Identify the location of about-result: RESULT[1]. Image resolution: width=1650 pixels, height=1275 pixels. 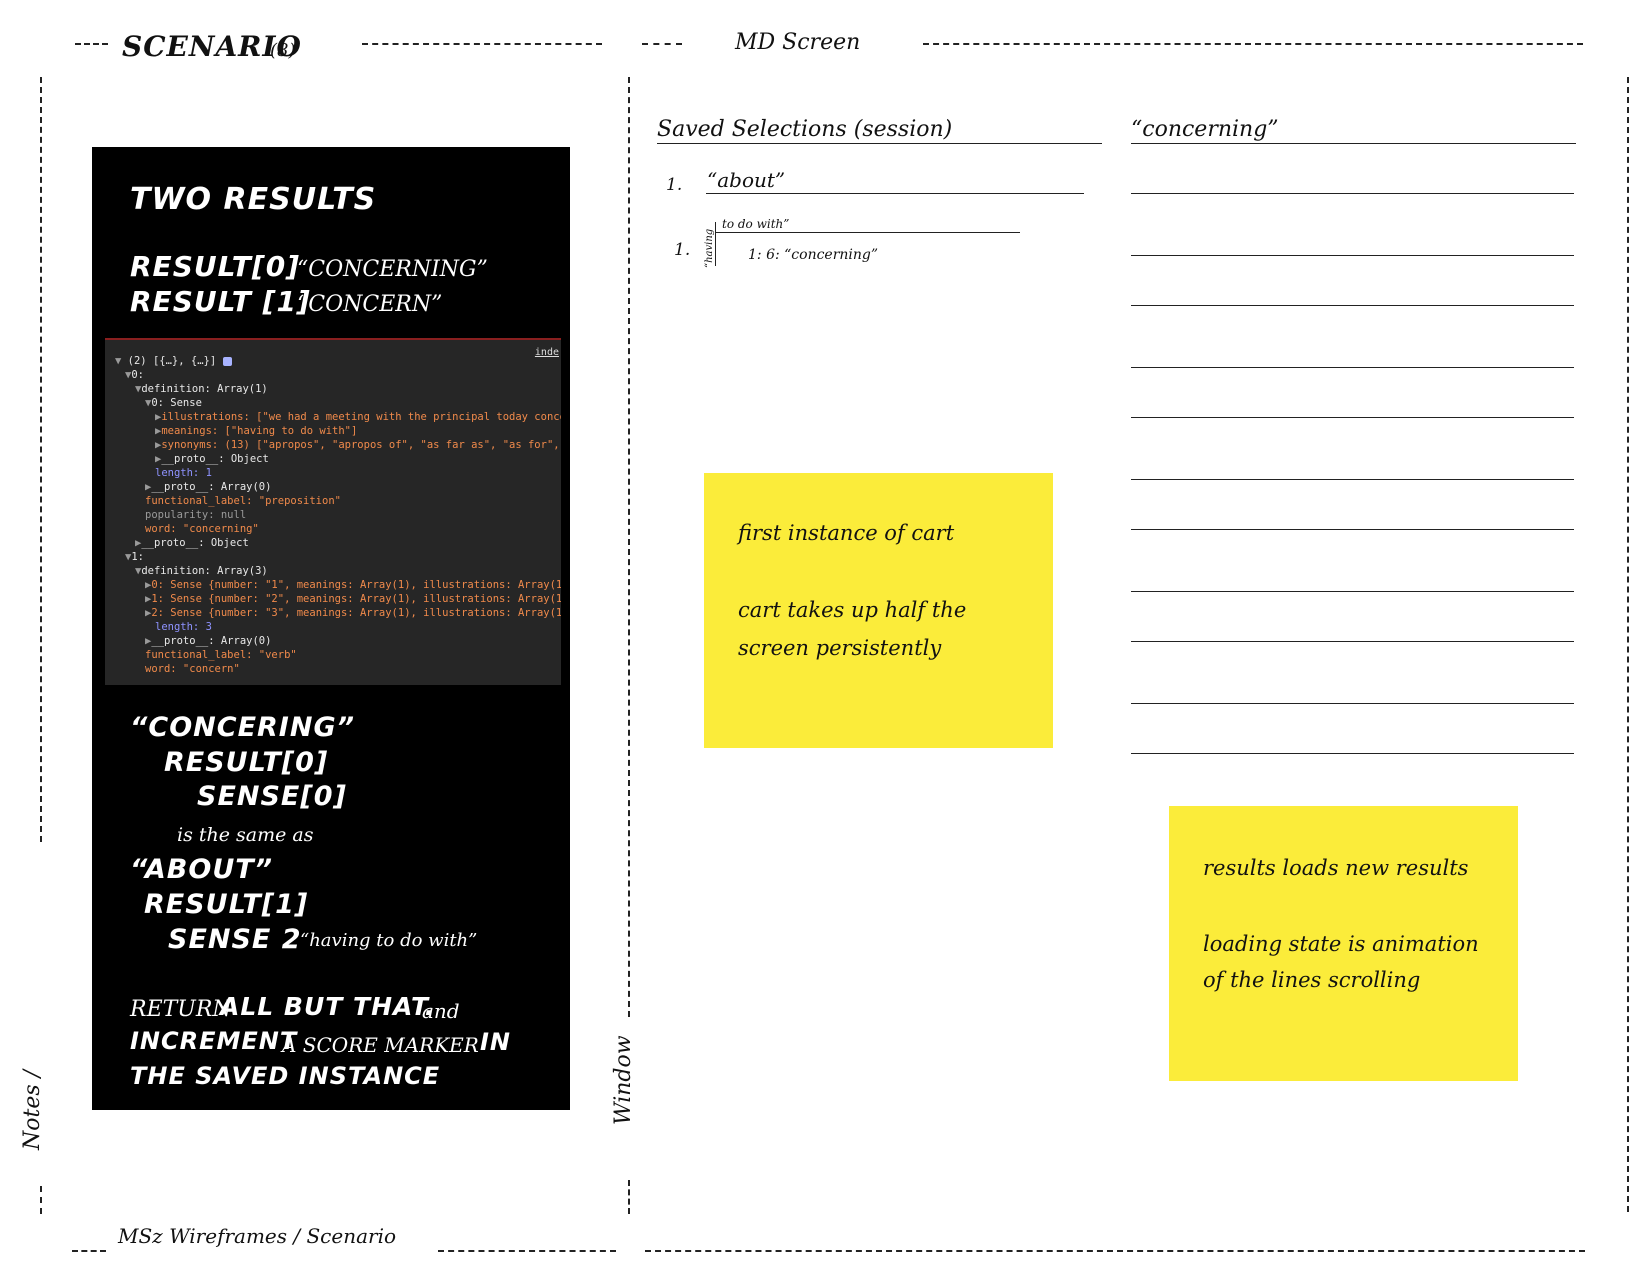
(226, 904).